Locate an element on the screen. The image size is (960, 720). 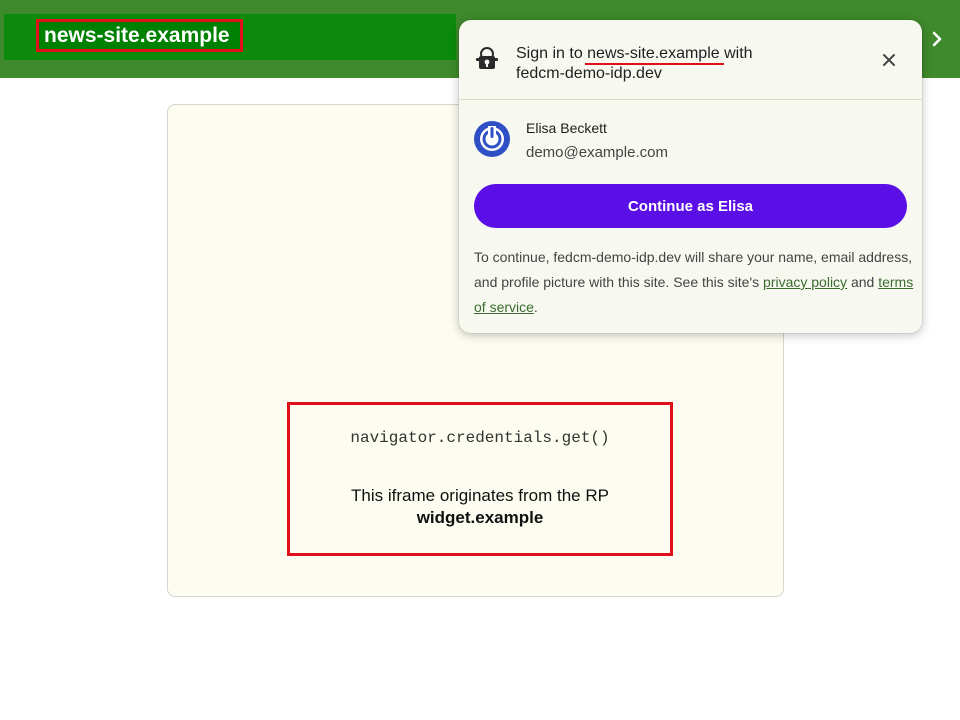
site-title: news-site.example is located at coordinates (137, 35).